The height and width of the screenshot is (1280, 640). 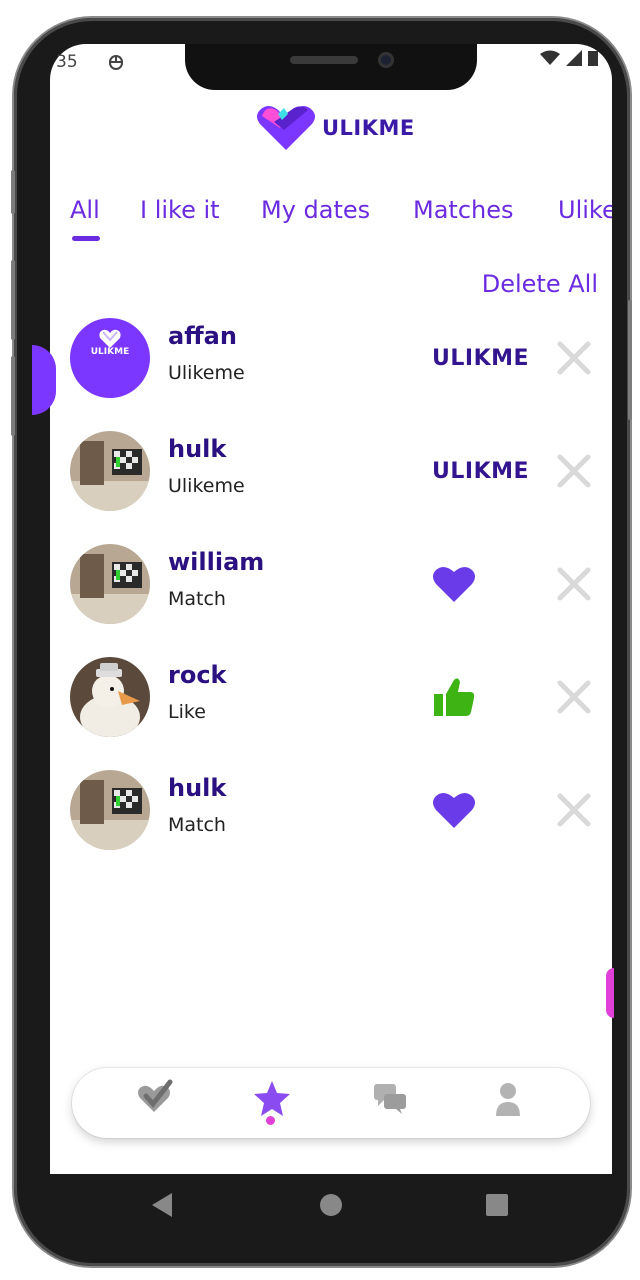 I want to click on user-name: affan, so click(x=202, y=336).